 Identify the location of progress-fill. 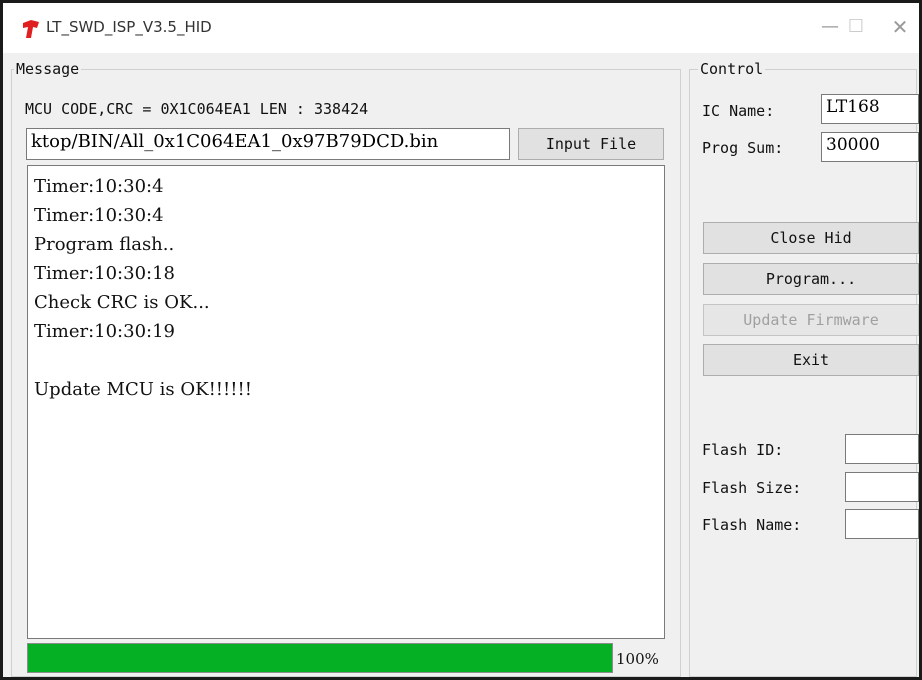
(320, 658).